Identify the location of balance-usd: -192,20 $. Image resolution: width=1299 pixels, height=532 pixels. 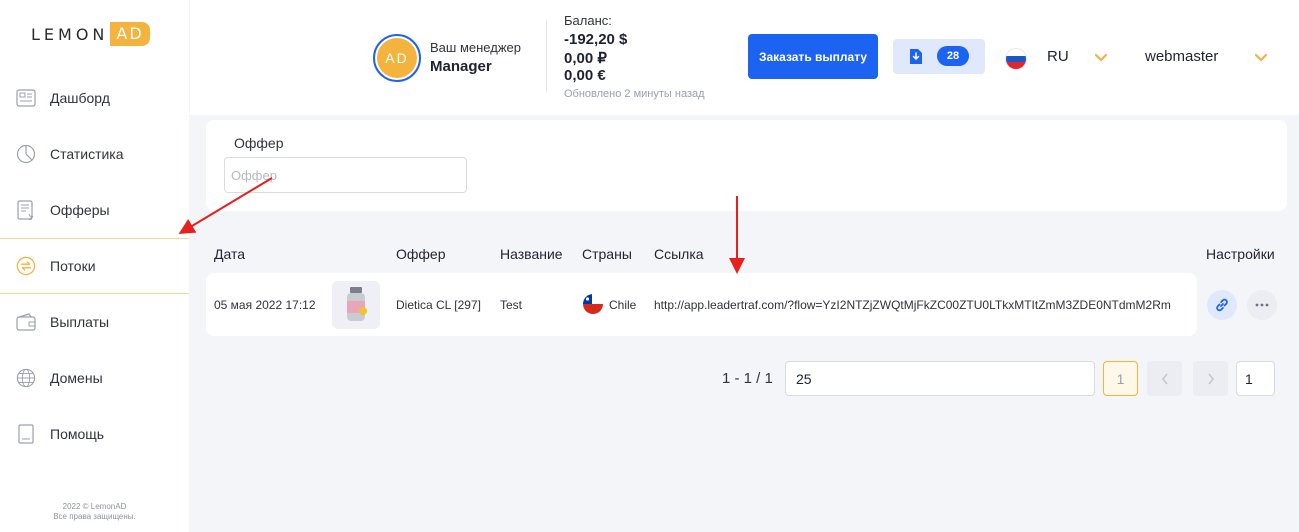
(596, 39).